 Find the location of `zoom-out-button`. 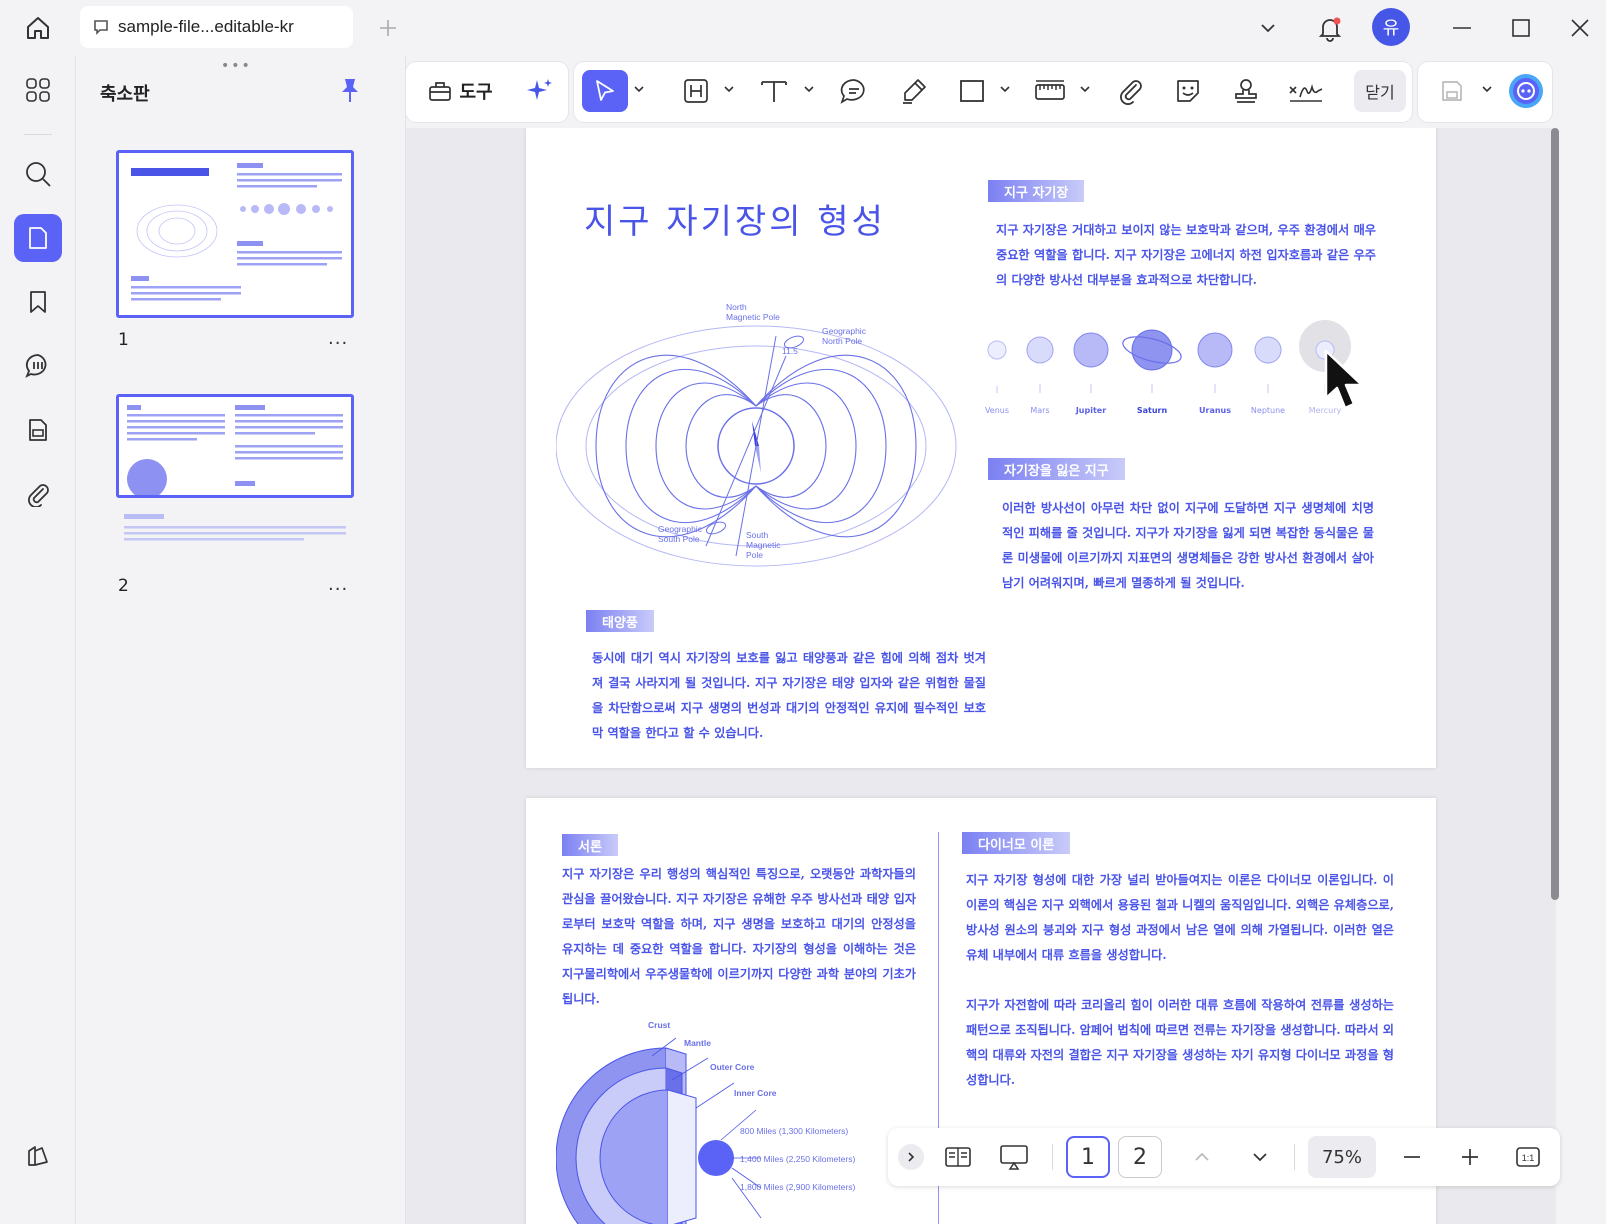

zoom-out-button is located at coordinates (1412, 1157).